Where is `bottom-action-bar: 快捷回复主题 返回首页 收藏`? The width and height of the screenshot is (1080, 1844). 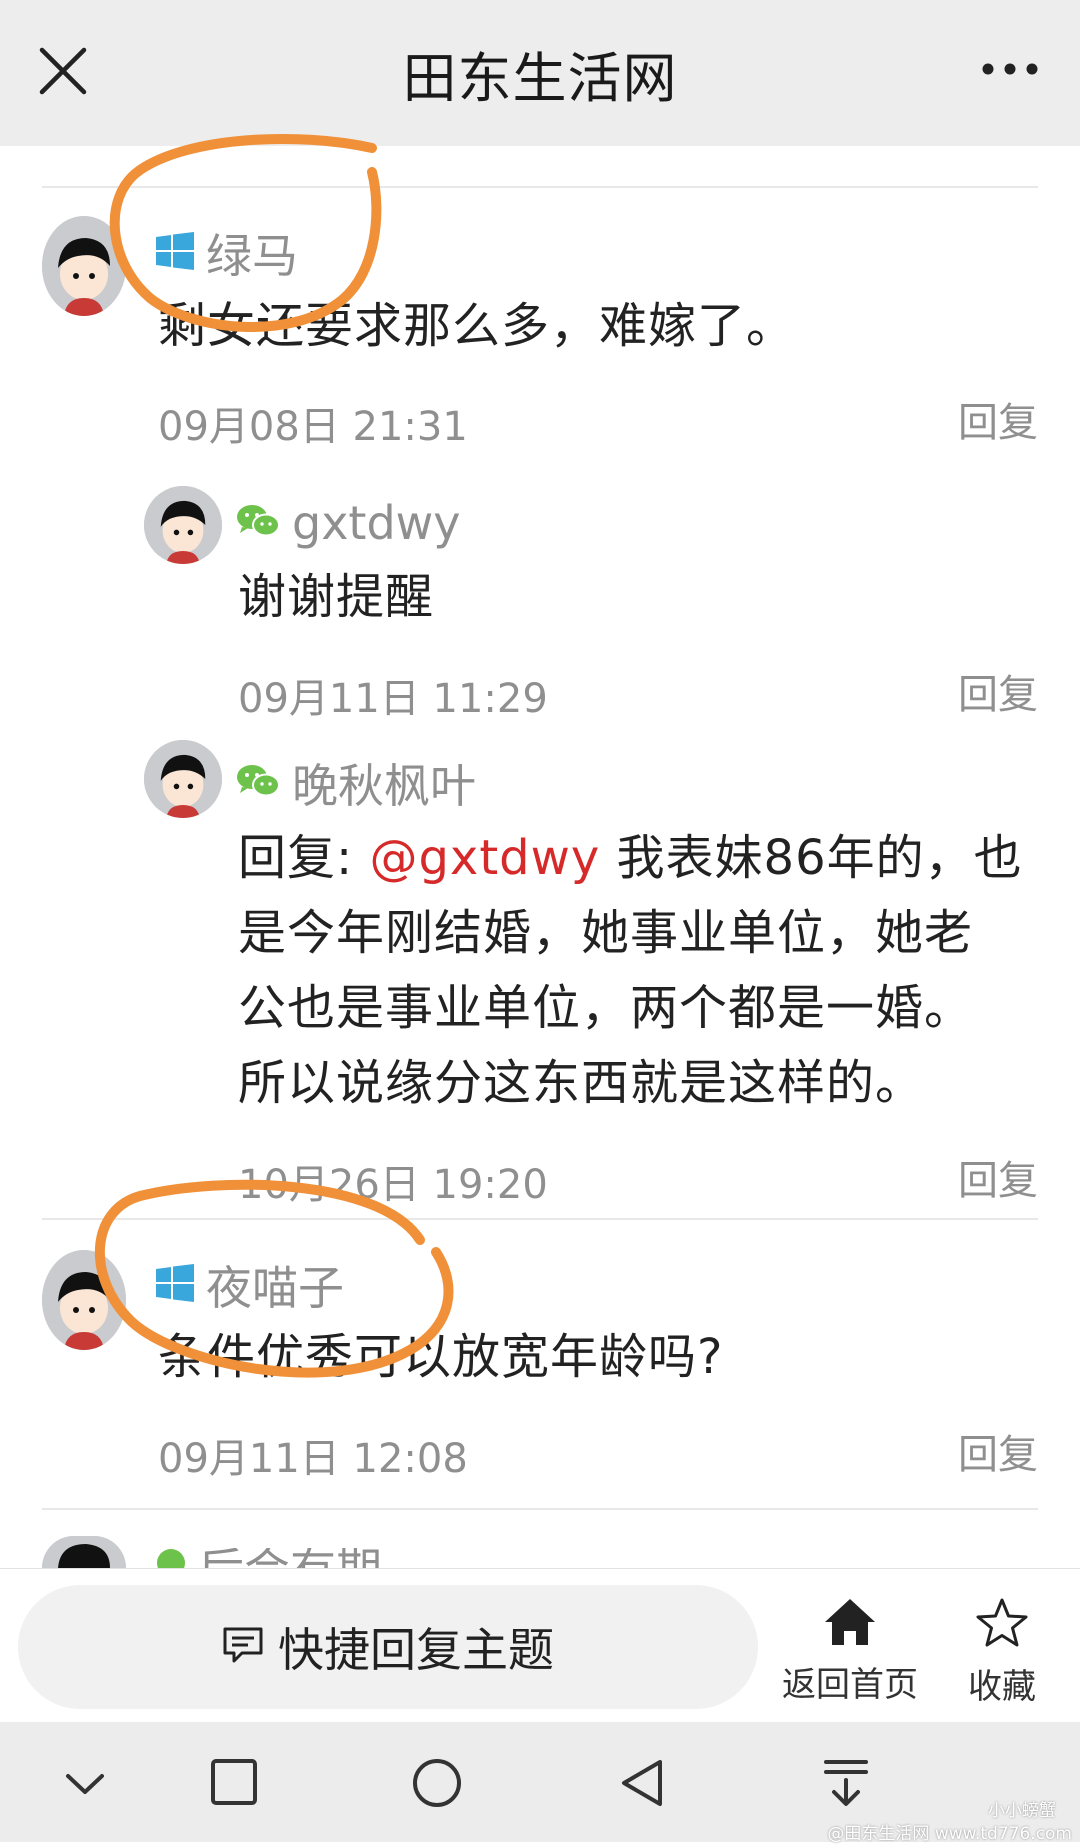 bottom-action-bar: 快捷回复主题 返回首页 收藏 is located at coordinates (540, 1645).